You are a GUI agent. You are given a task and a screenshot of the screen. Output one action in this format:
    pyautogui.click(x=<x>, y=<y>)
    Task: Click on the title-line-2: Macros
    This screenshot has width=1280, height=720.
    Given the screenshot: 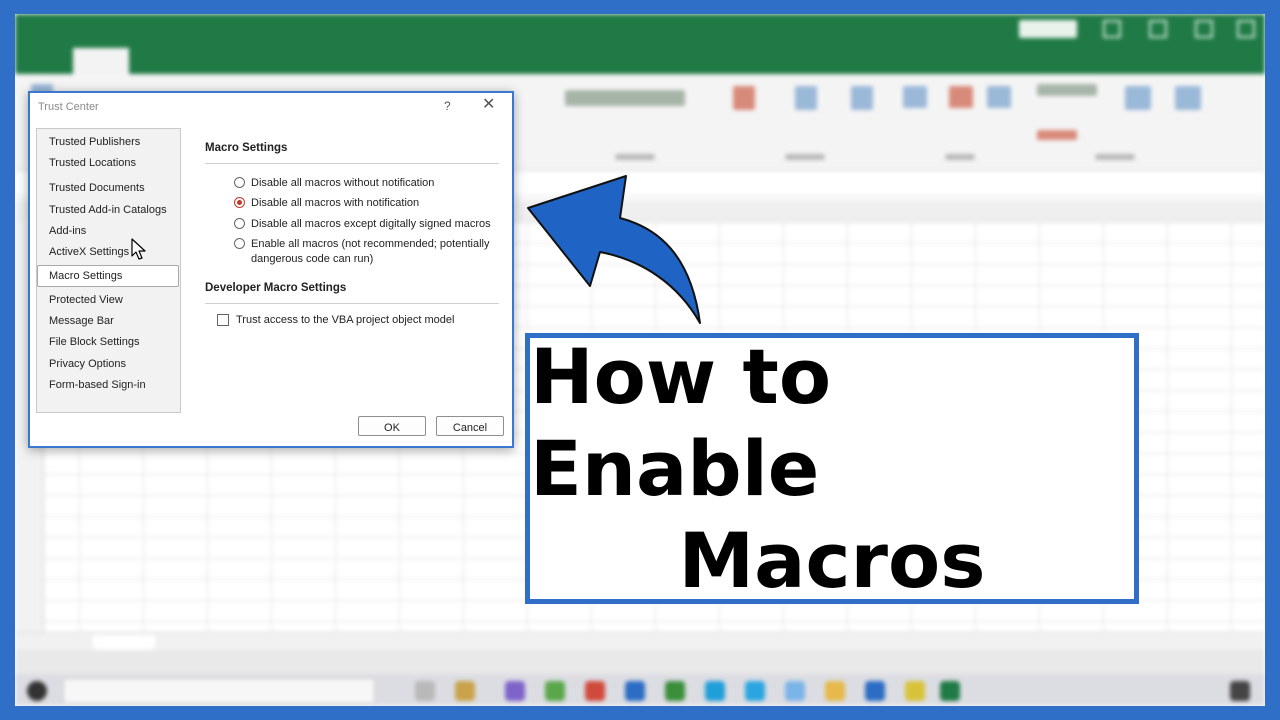 What is the action you would take?
    pyautogui.click(x=832, y=560)
    